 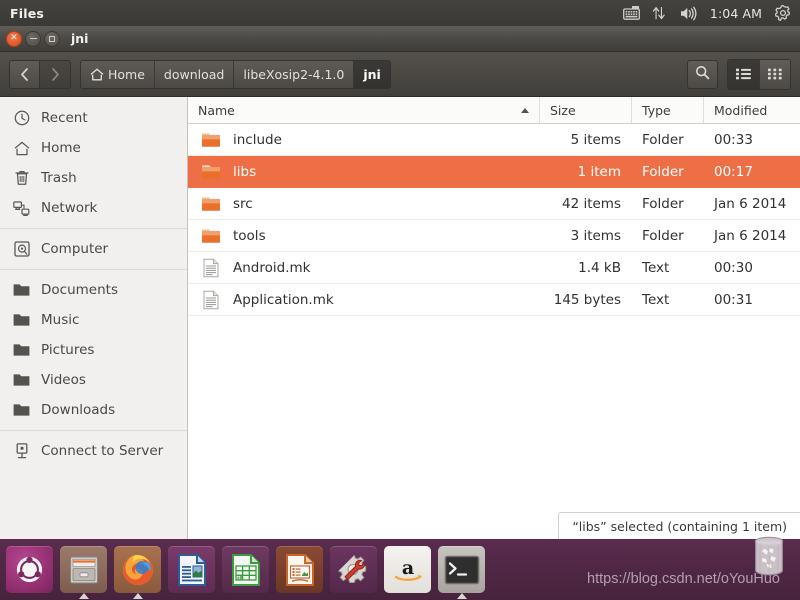 I want to click on back-button, so click(x=24, y=74).